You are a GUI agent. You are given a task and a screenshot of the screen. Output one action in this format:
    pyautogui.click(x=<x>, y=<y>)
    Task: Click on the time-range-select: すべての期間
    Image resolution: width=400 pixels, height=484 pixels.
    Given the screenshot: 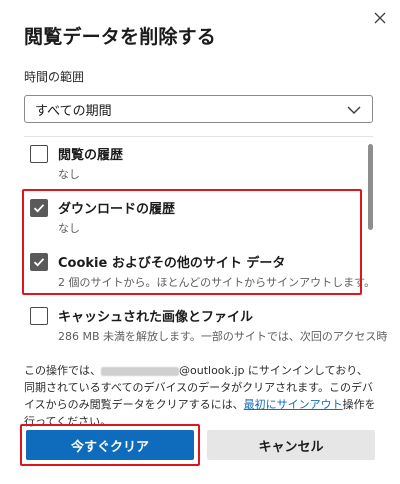 What is the action you would take?
    pyautogui.click(x=198, y=109)
    